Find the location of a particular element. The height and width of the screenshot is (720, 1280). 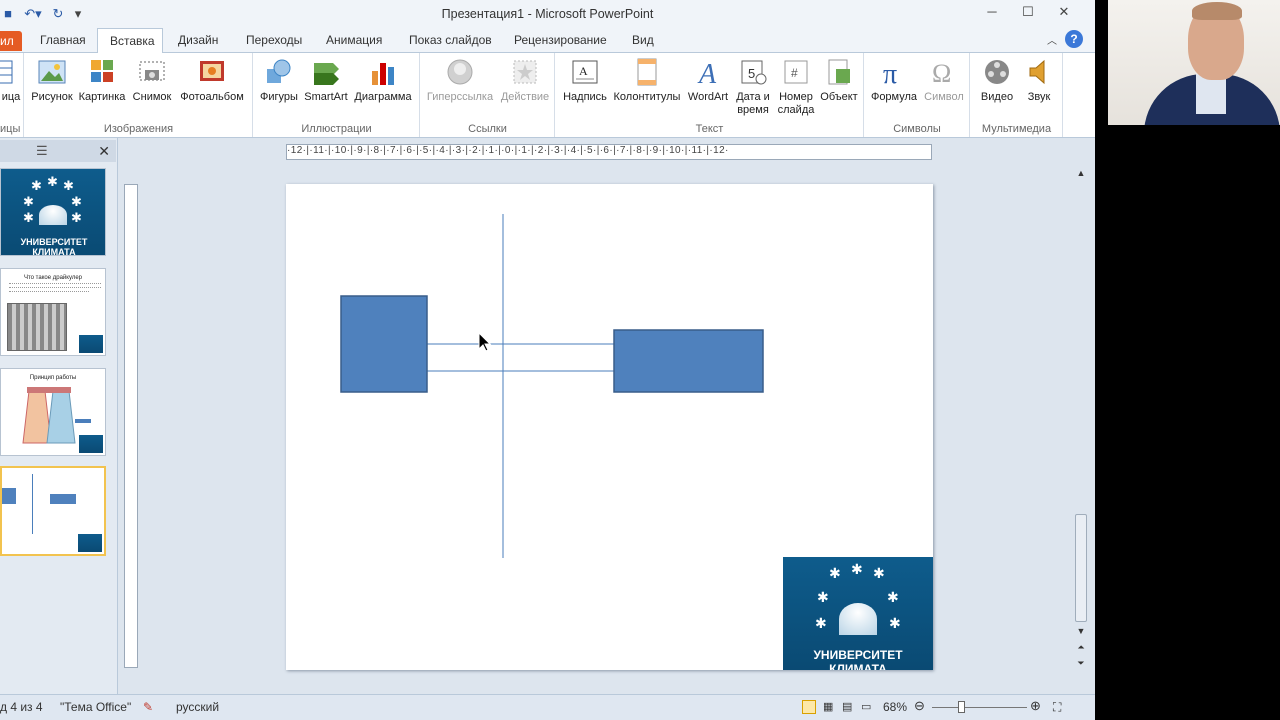

arrow-left-icon is located at coordinates (83, 421).